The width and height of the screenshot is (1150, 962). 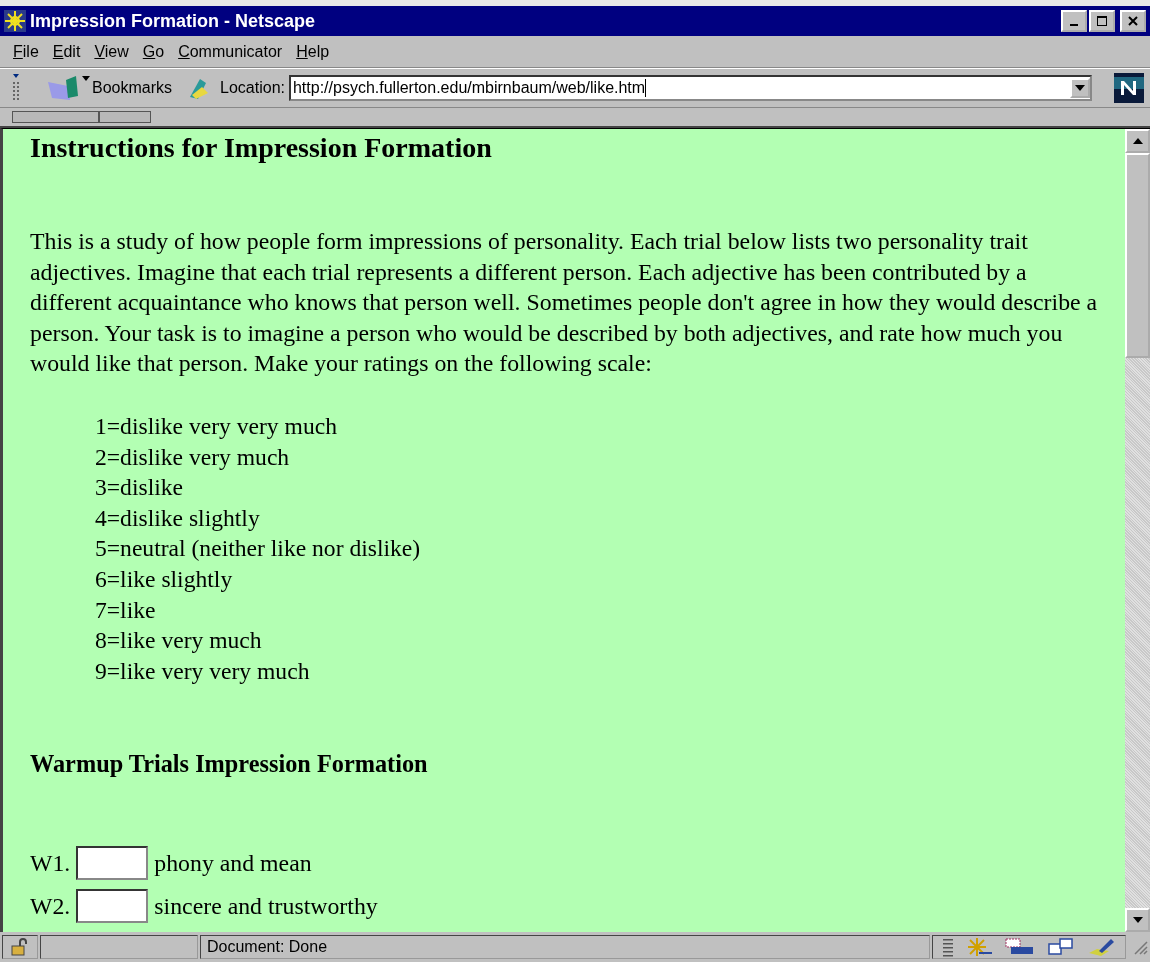 What do you see at coordinates (252, 88) in the screenshot?
I see `location-label: Location:` at bounding box center [252, 88].